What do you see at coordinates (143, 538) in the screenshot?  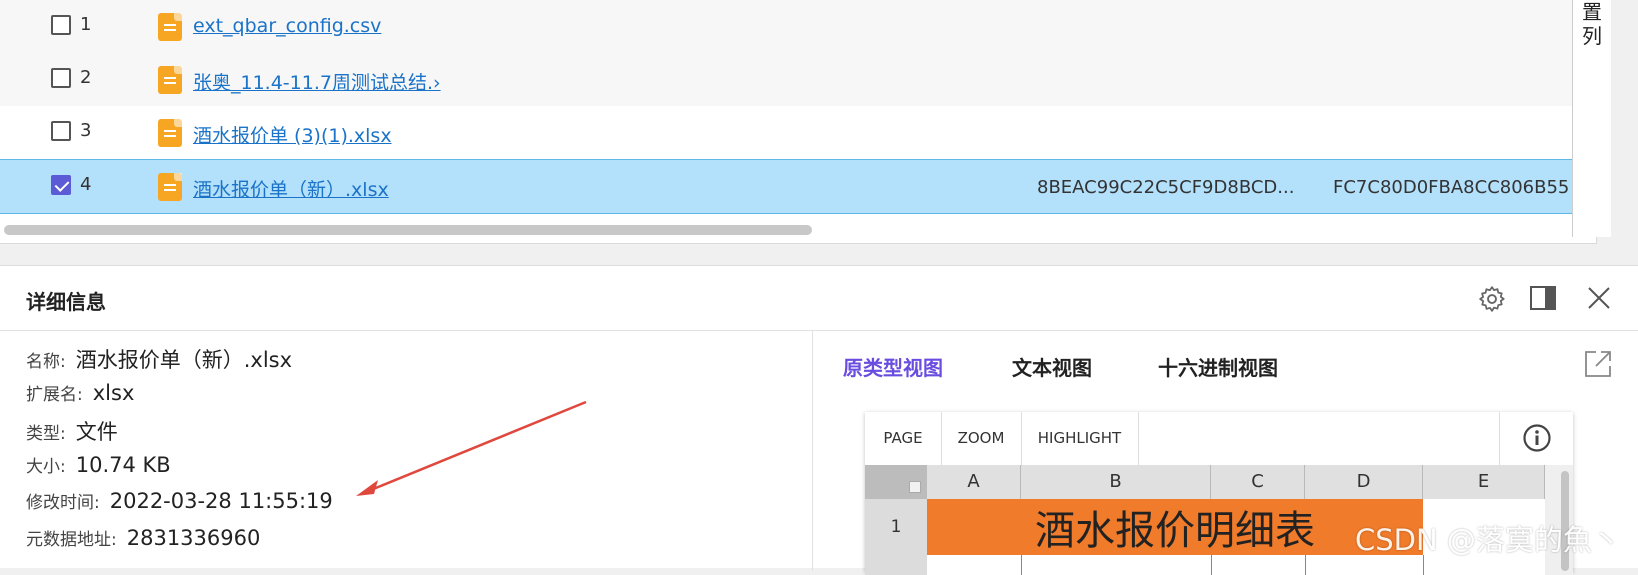 I see `prop-metadata-address: 元数据地址: 2831336960` at bounding box center [143, 538].